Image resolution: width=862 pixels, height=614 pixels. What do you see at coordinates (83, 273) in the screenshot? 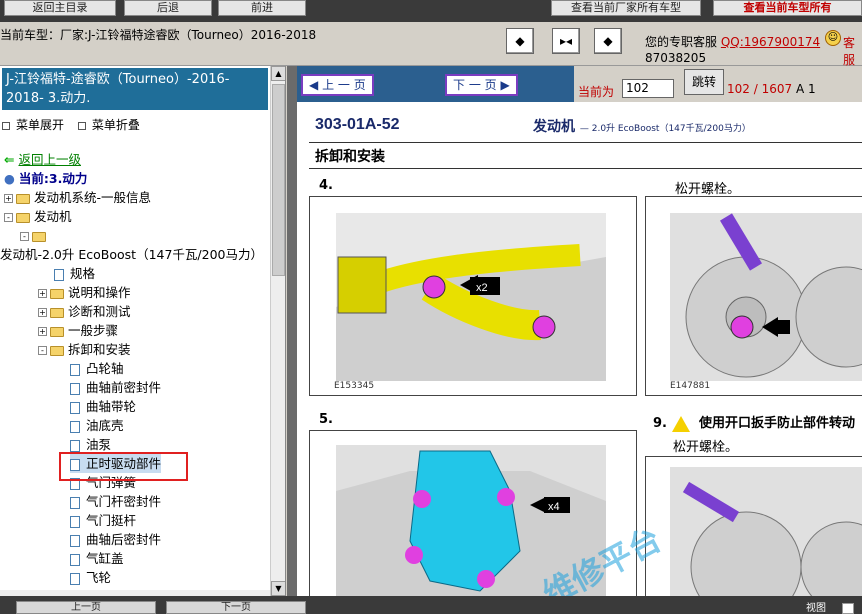
I see `tree-item-label: 规格` at bounding box center [83, 273].